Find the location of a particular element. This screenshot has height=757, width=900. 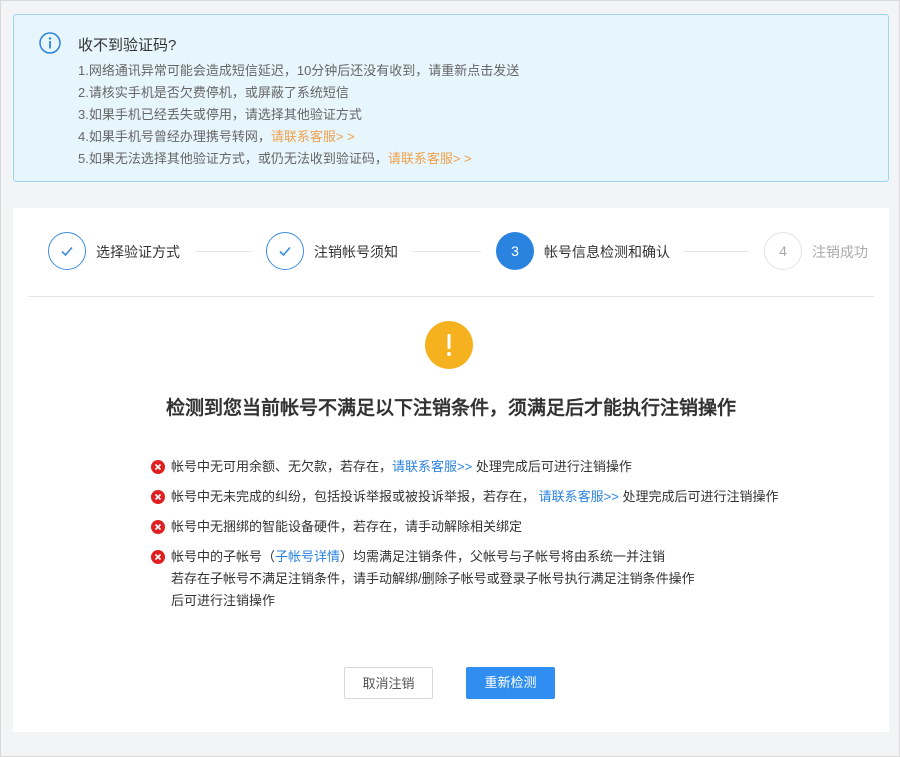

notice-line-4: 4.如果手机号曾经办理携号转网，请联系客服> > is located at coordinates (216, 136).